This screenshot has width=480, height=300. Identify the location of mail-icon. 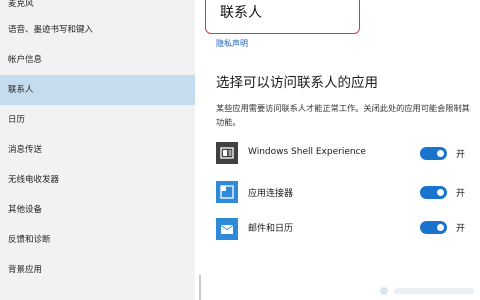
(227, 229).